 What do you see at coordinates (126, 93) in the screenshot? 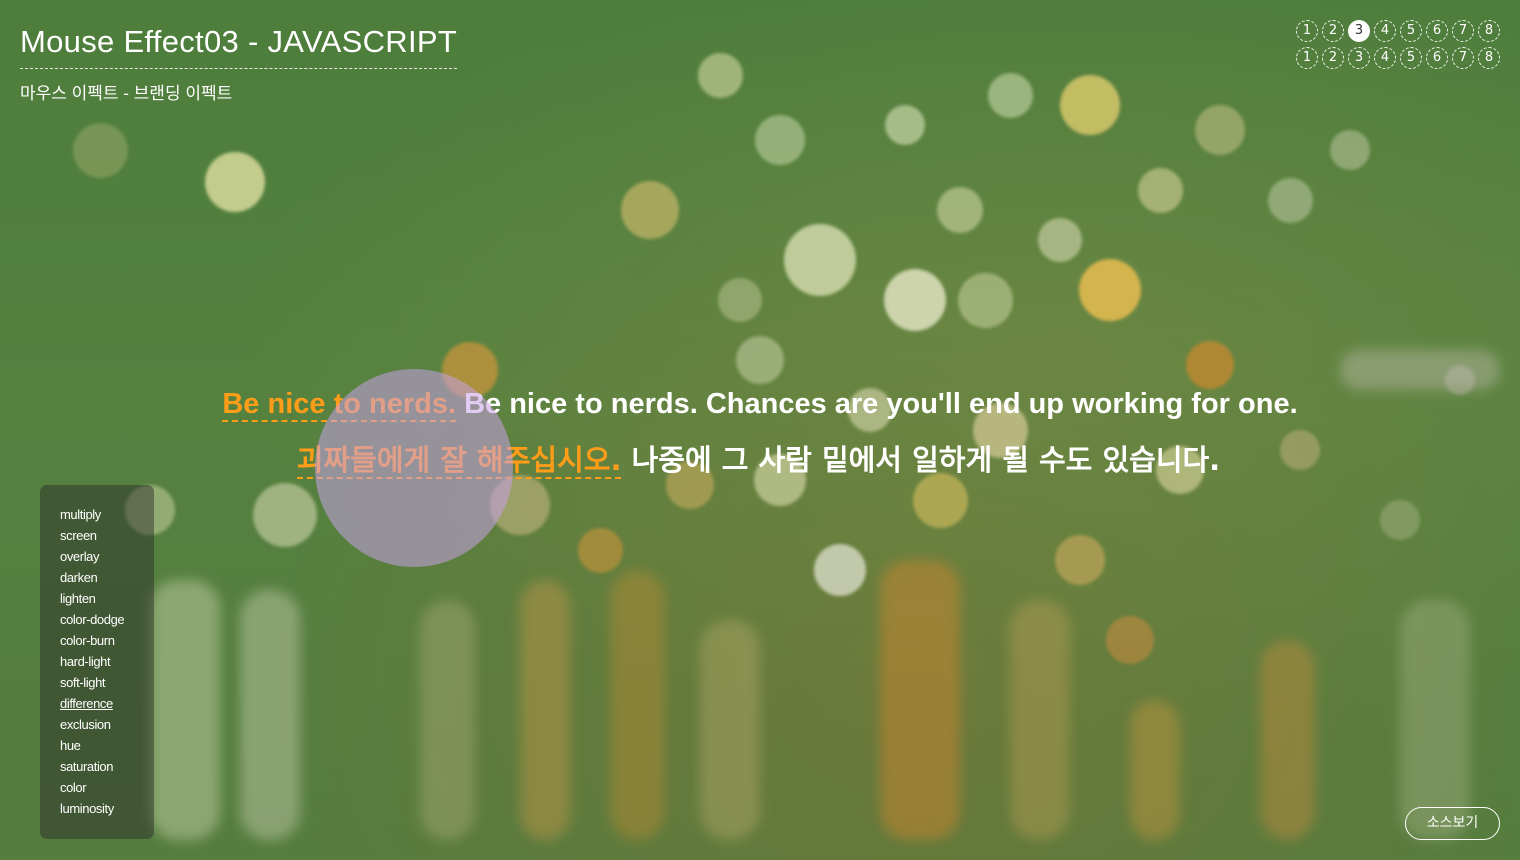
I see `page-subtitle: 마우스 이펙트 - 브랜딩 이펙트` at bounding box center [126, 93].